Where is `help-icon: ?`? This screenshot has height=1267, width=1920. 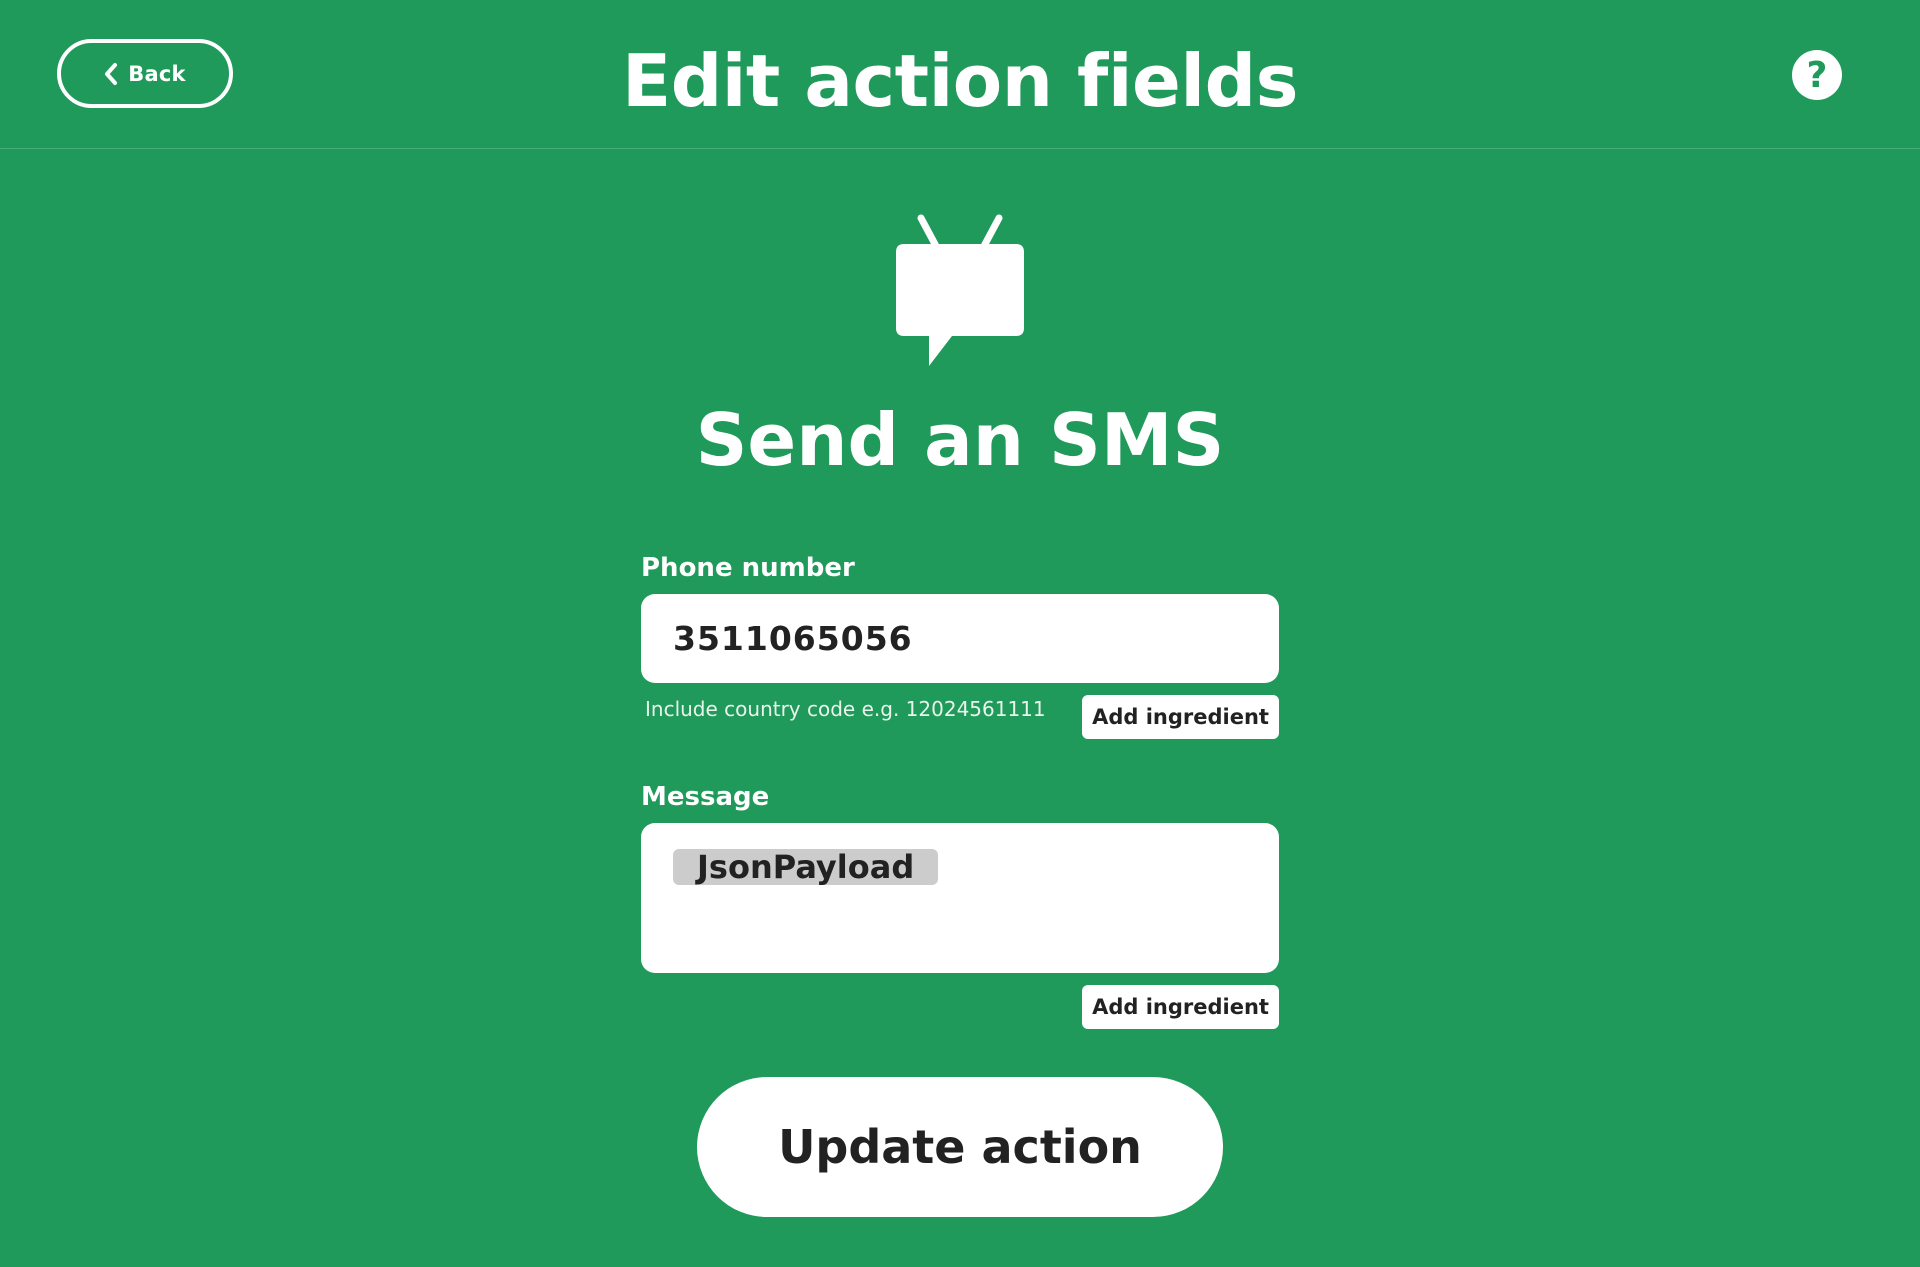 help-icon: ? is located at coordinates (1817, 75).